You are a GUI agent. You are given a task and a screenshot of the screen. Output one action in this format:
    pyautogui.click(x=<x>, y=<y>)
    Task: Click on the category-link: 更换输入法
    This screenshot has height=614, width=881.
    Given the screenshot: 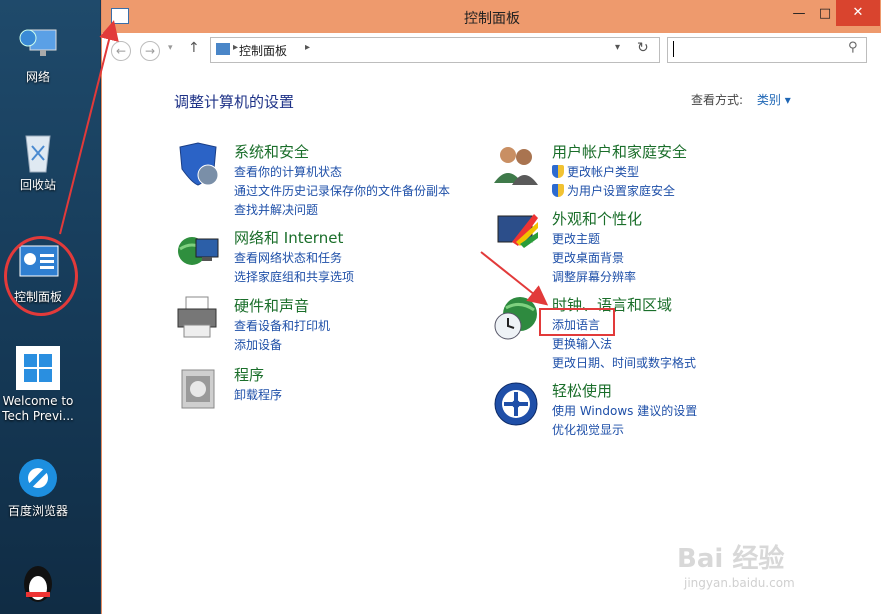 What is the action you would take?
    pyautogui.click(x=624, y=344)
    